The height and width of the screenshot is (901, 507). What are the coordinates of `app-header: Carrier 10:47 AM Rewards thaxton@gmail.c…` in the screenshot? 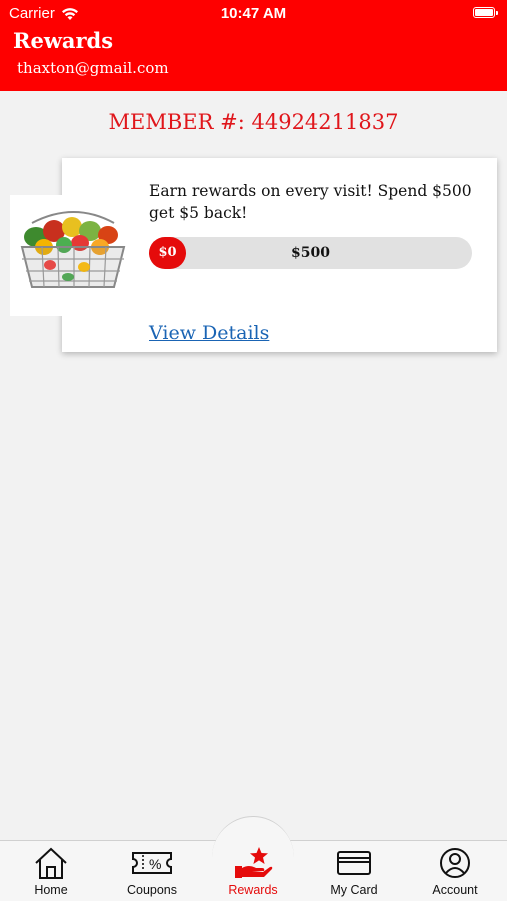 It's located at (253, 45).